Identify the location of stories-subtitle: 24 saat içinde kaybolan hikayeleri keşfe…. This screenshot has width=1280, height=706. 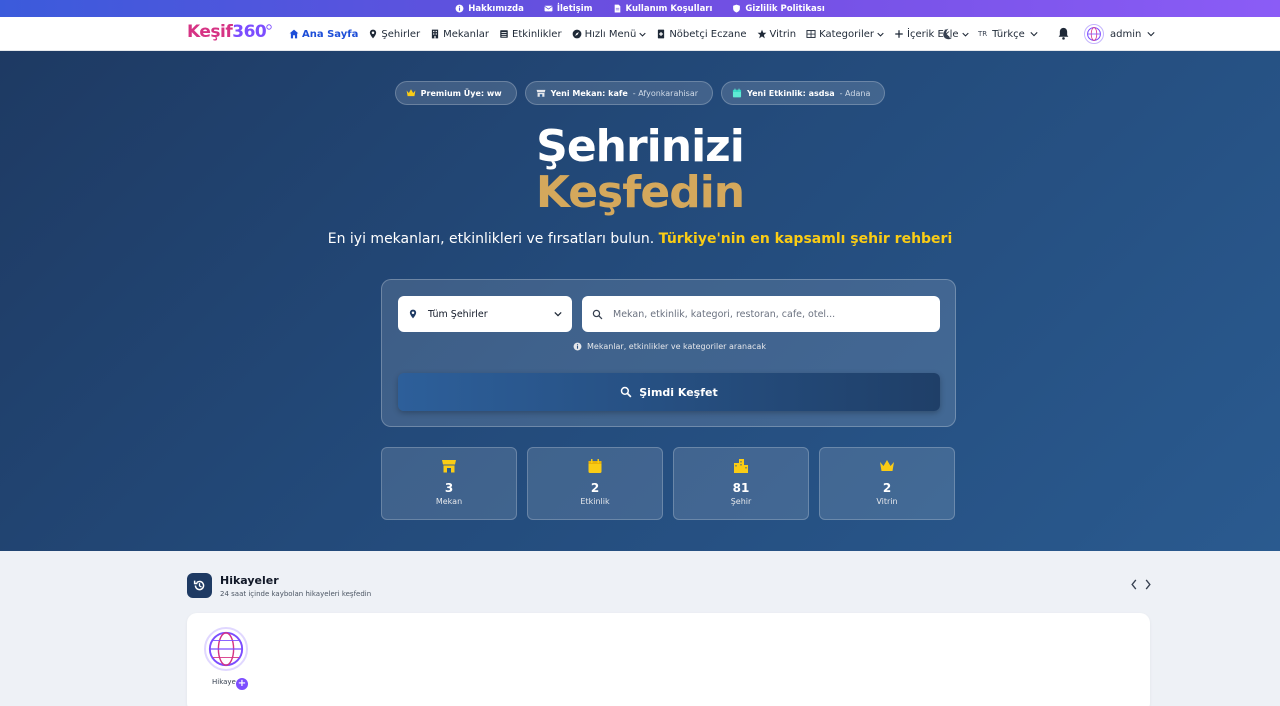
(296, 593).